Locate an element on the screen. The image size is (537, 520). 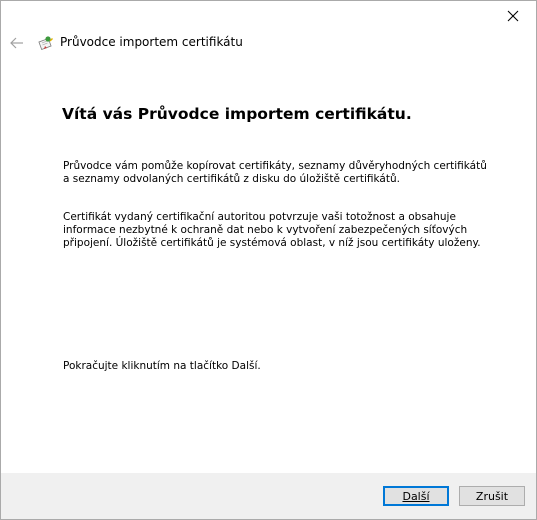
page-heading: Vítá vás Průvodce importem certifikátu. is located at coordinates (237, 114).